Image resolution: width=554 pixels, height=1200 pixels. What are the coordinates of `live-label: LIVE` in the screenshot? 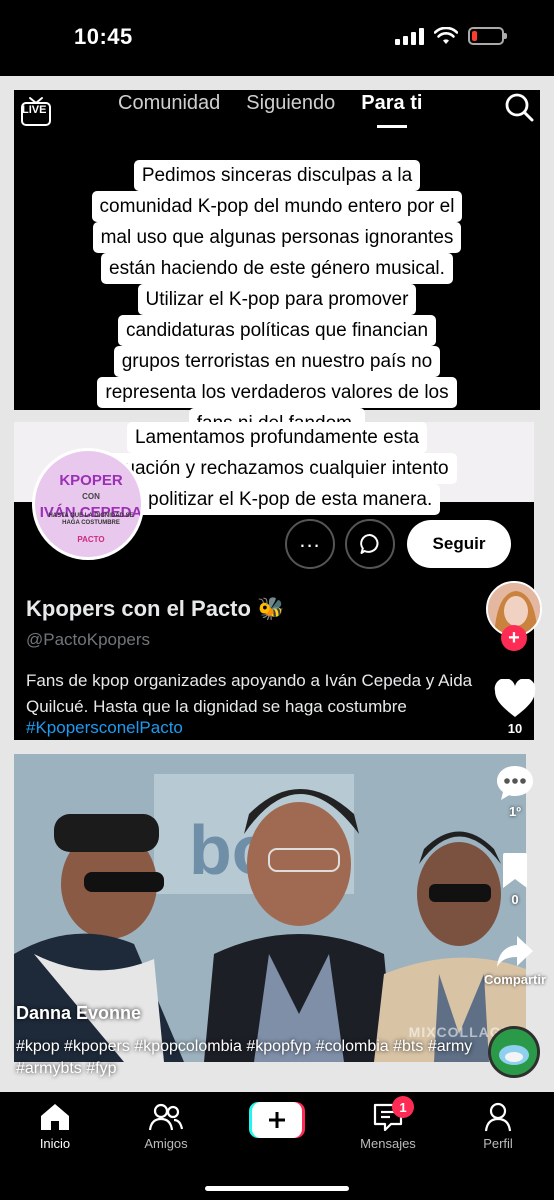 It's located at (34, 110).